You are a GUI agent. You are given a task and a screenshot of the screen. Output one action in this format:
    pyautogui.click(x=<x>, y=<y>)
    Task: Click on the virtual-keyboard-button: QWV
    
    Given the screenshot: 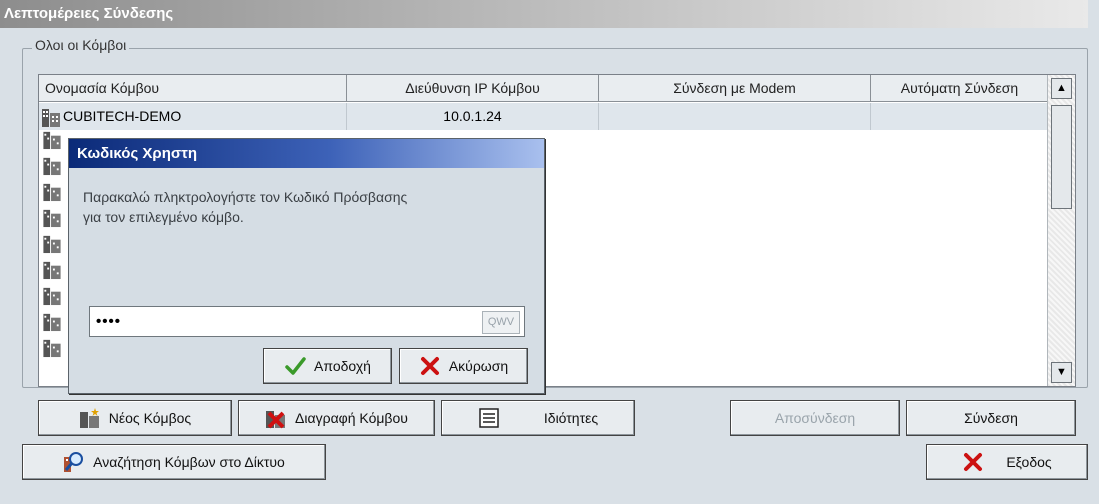 What is the action you would take?
    pyautogui.click(x=501, y=322)
    